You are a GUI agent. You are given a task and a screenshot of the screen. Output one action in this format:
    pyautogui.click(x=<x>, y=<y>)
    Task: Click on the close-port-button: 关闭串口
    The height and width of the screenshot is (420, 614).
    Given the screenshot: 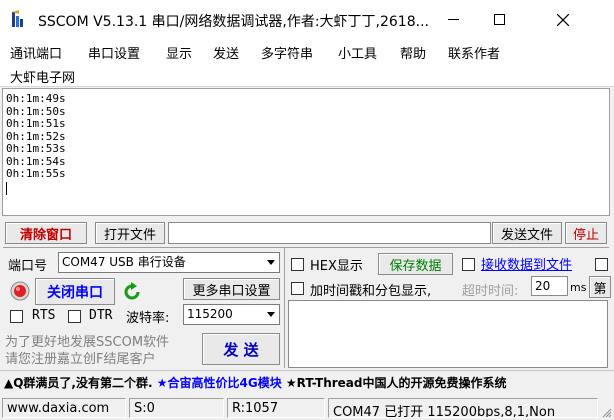 What is the action you would take?
    pyautogui.click(x=75, y=291)
    